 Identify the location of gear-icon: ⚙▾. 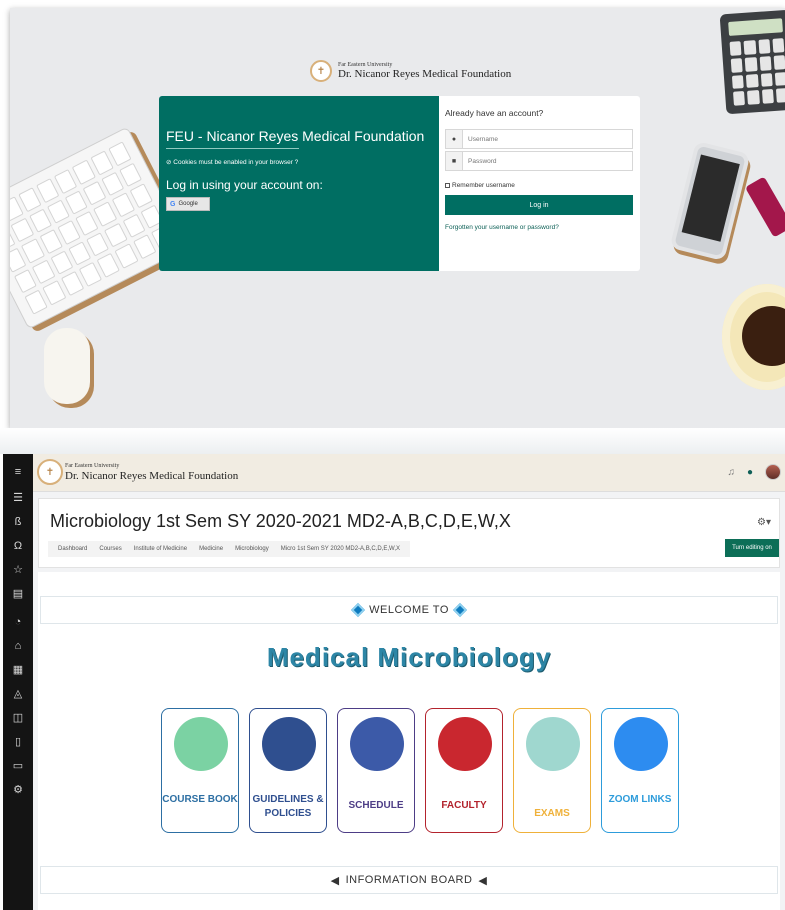
(764, 522).